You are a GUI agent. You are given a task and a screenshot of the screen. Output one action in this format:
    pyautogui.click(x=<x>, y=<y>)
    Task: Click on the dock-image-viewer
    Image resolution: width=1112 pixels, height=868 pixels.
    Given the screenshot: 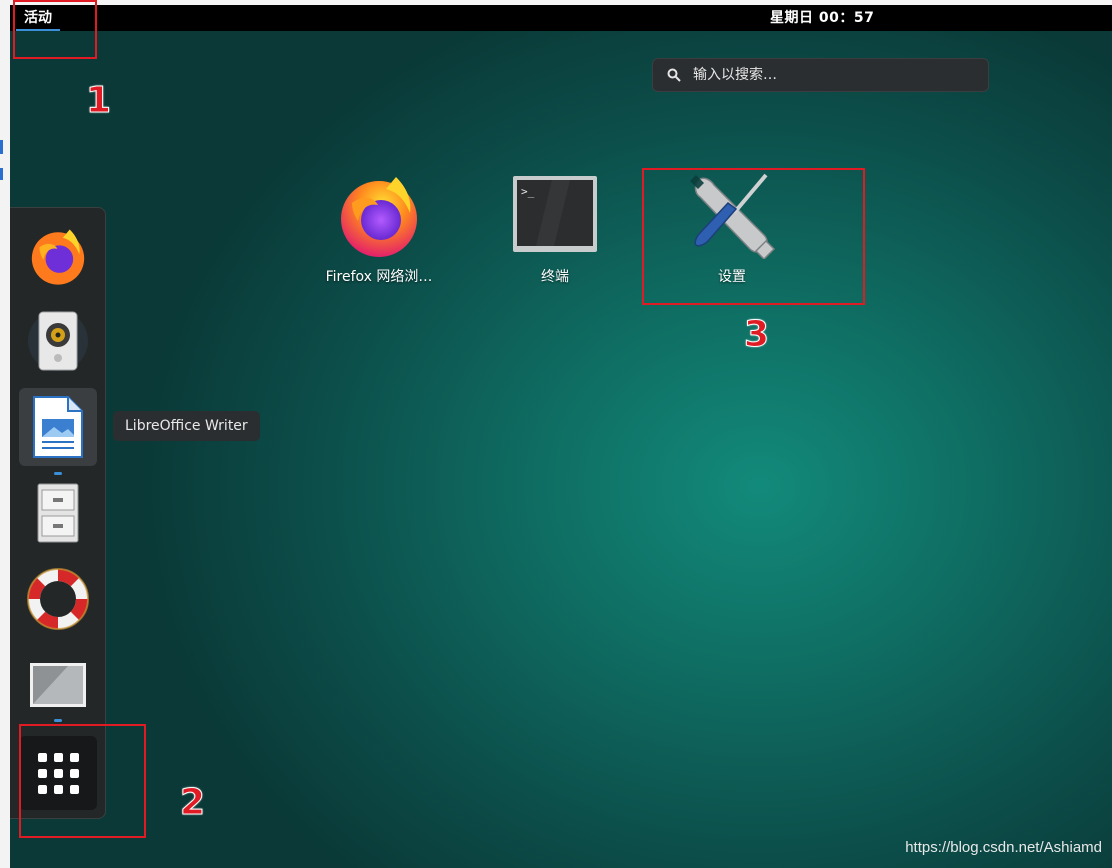 What is the action you would take?
    pyautogui.click(x=58, y=685)
    